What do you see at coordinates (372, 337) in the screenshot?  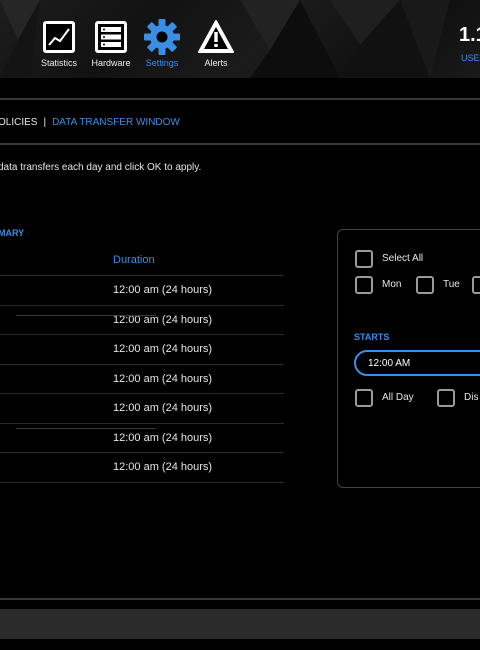 I see `starts-label: STARTS` at bounding box center [372, 337].